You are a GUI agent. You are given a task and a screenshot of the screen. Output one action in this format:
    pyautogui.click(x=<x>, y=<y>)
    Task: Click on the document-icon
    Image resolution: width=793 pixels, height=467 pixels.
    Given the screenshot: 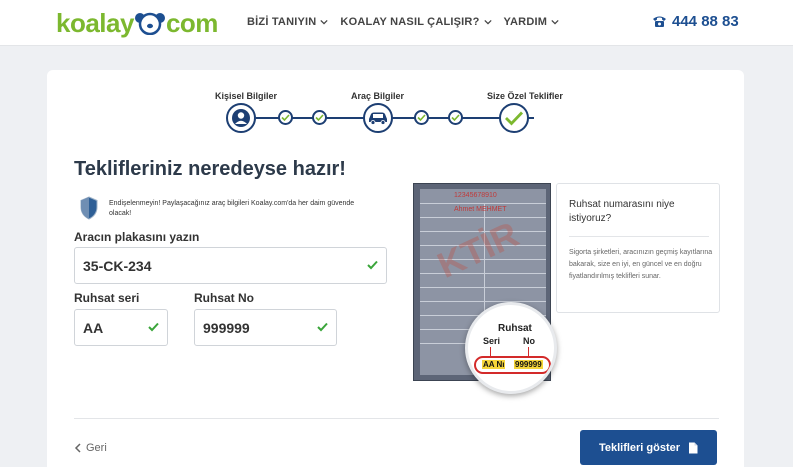 What is the action you would take?
    pyautogui.click(x=693, y=447)
    